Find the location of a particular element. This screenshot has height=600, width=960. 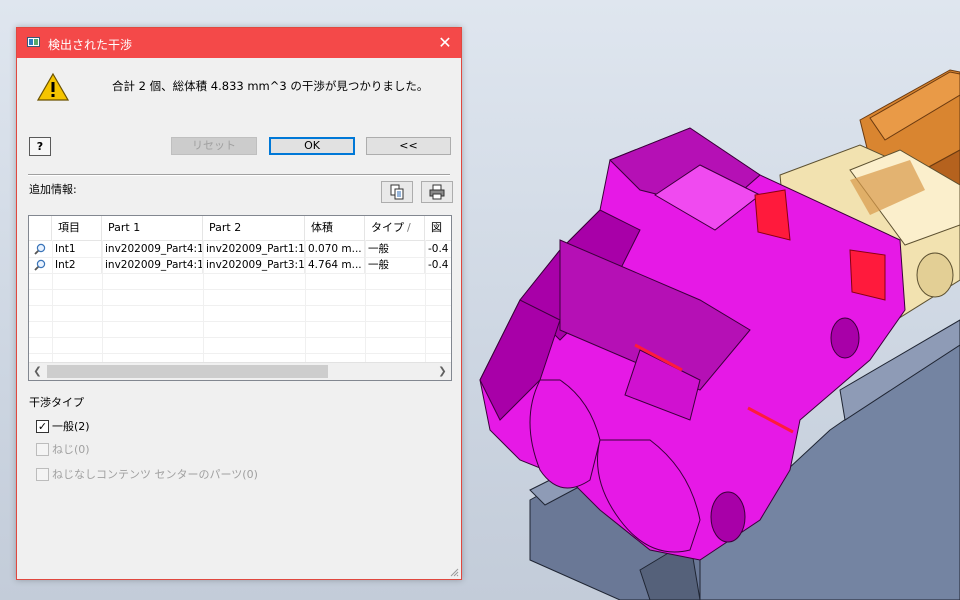

table-header: 項目 Part 1 Part 2 体積 タイプ / 図 is located at coordinates (240, 228).